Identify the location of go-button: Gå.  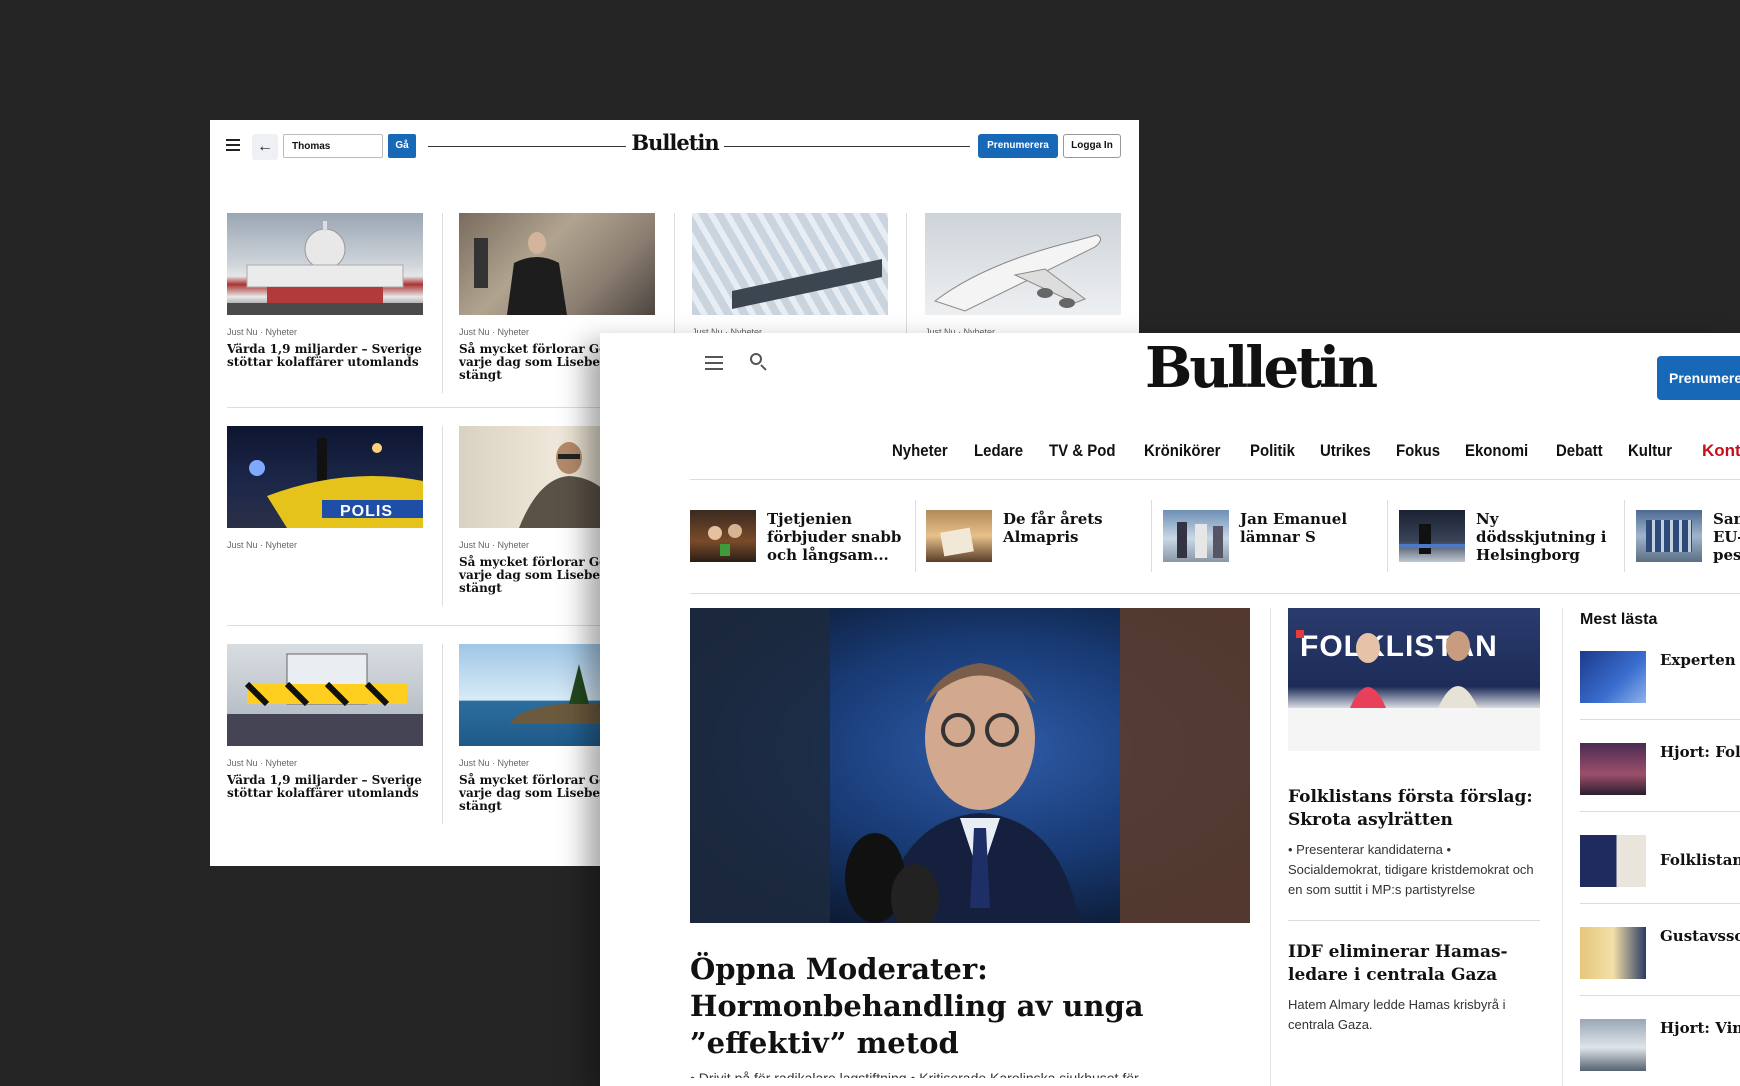
(402, 146).